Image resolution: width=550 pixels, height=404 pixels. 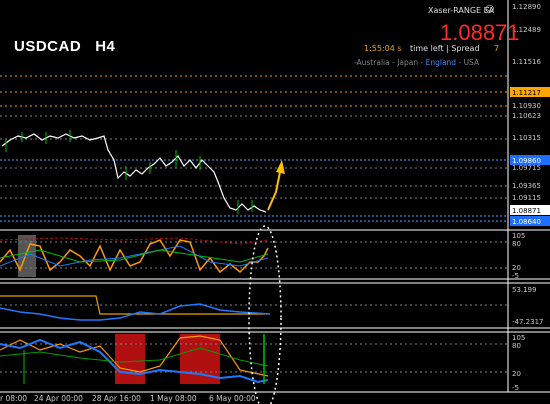 What do you see at coordinates (373, 62) in the screenshot?
I see `session-australia: Australia` at bounding box center [373, 62].